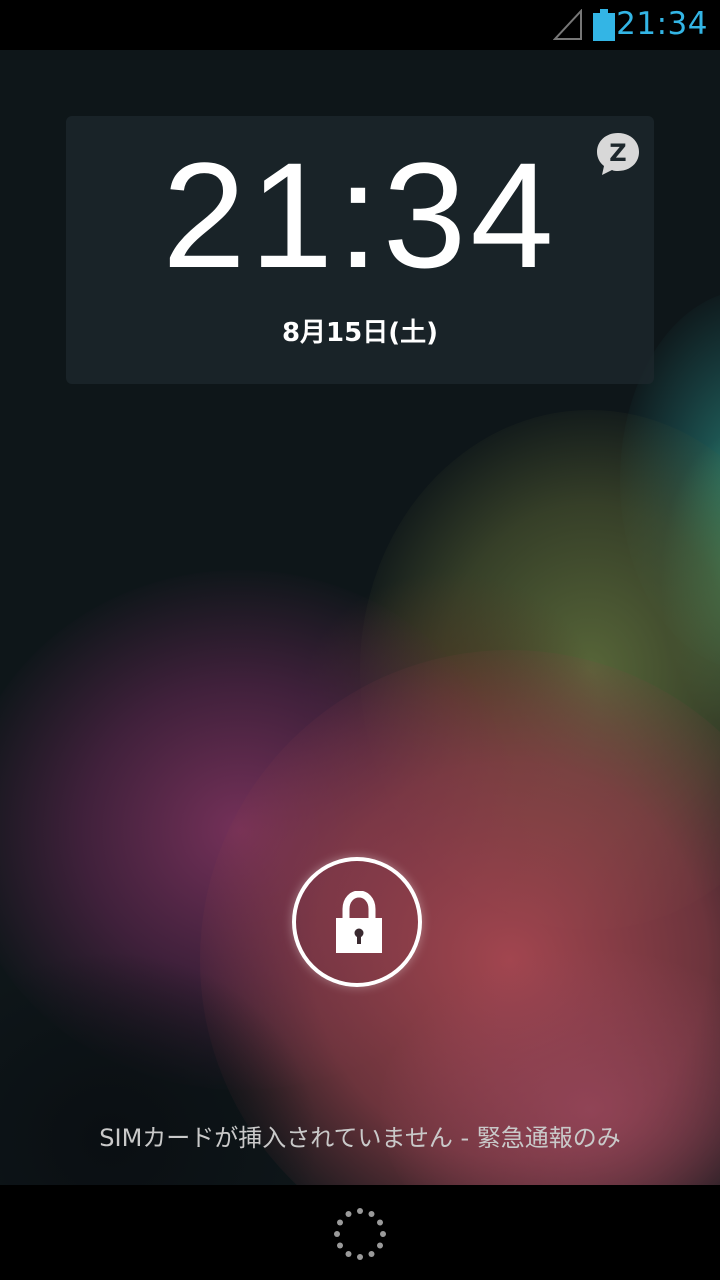  I want to click on status-bar: 21:34, so click(360, 25).